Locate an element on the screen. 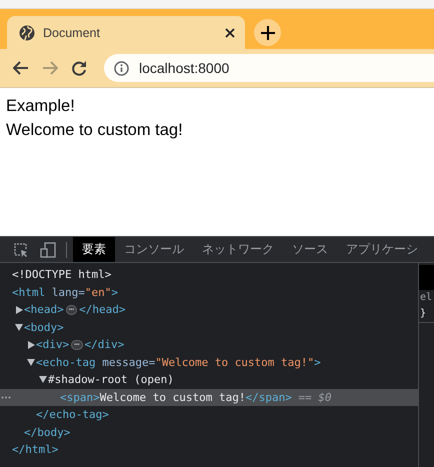 The height and width of the screenshot is (467, 434). devtools-tab: ソース is located at coordinates (310, 249).